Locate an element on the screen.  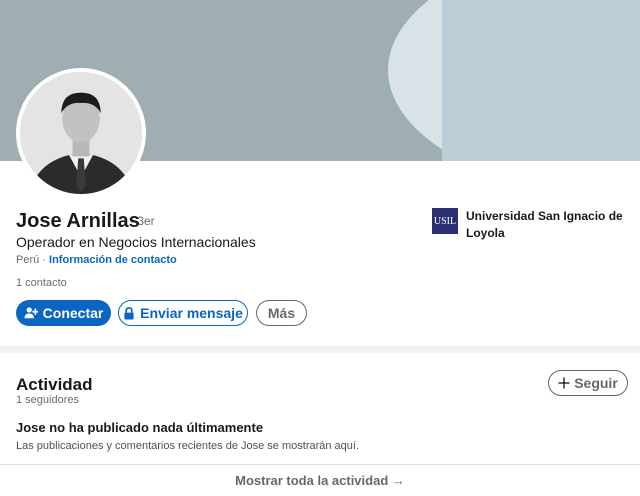
school-logo: USIL is located at coordinates (445, 221).